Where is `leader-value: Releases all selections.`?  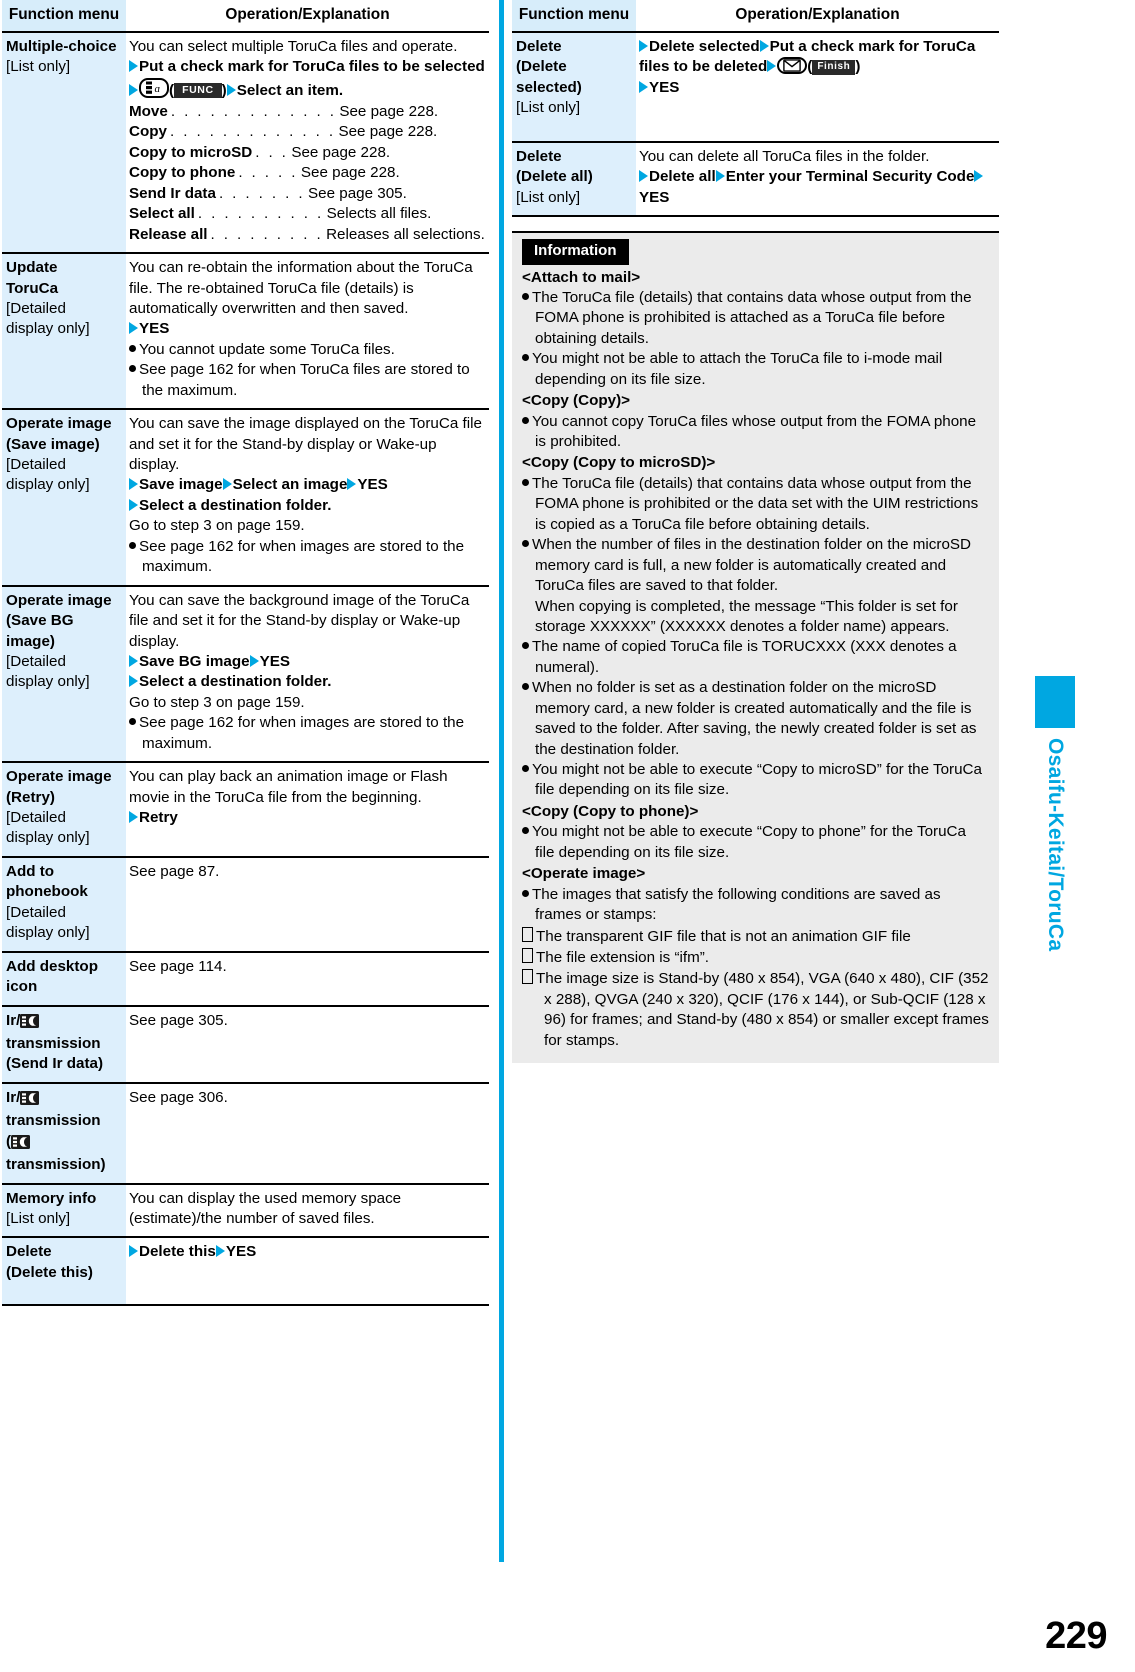 leader-value: Releases all selections. is located at coordinates (405, 234).